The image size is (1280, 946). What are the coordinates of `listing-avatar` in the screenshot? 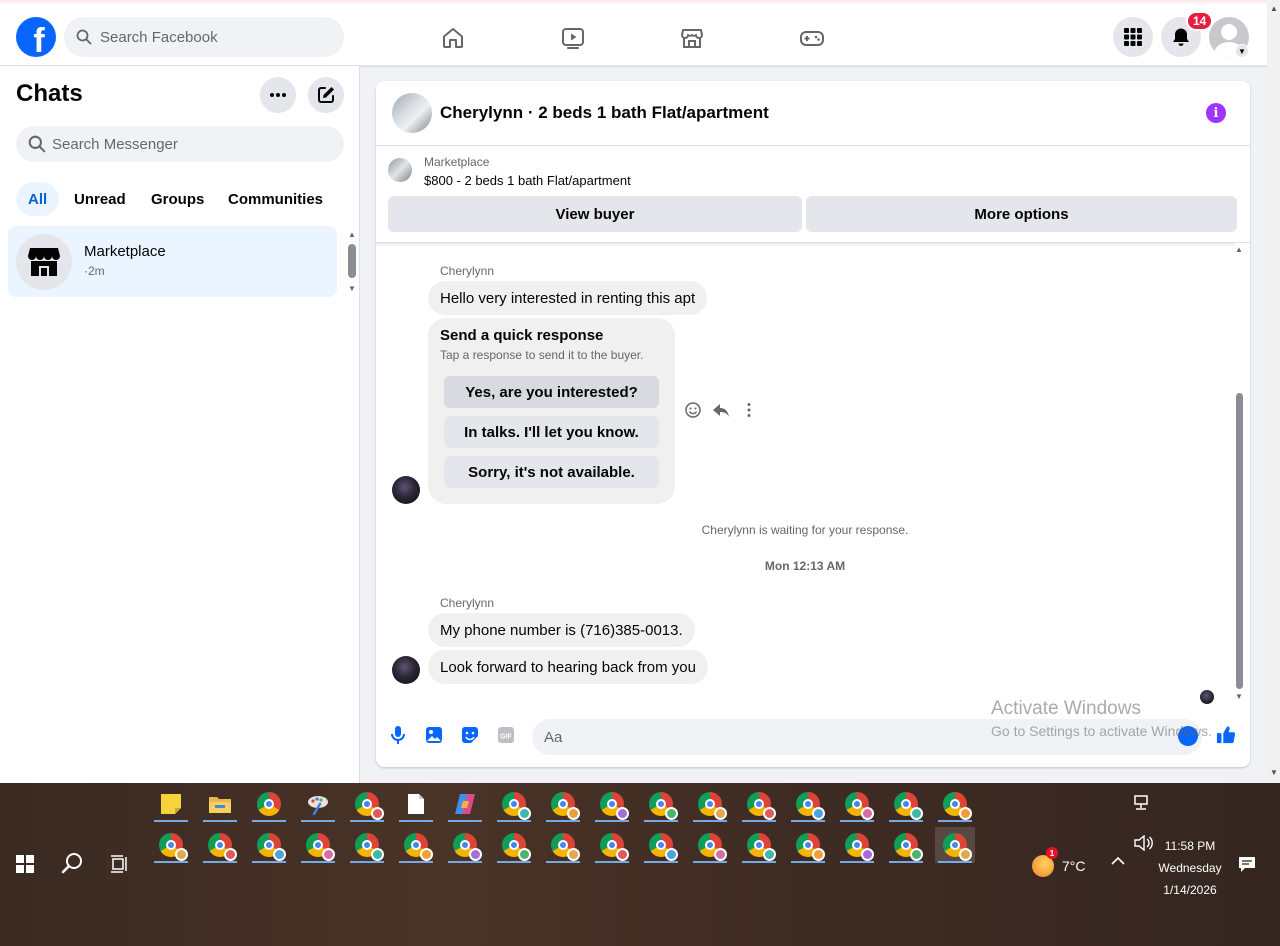 It's located at (412, 113).